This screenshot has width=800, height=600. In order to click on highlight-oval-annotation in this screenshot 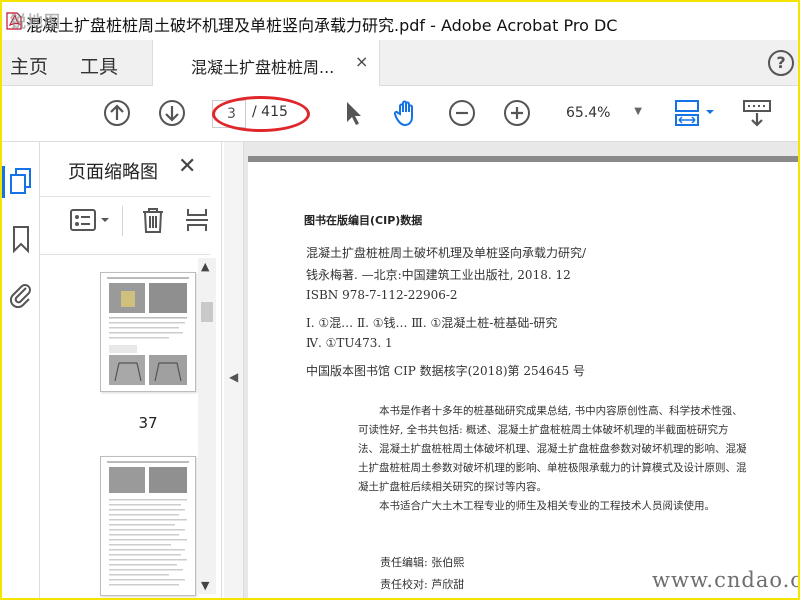, I will do `click(261, 114)`.